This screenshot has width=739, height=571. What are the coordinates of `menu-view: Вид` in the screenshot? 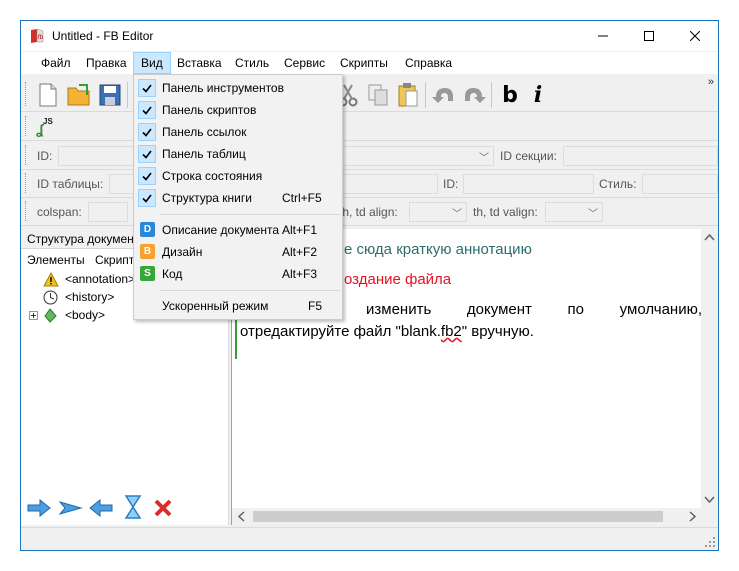 It's located at (152, 63).